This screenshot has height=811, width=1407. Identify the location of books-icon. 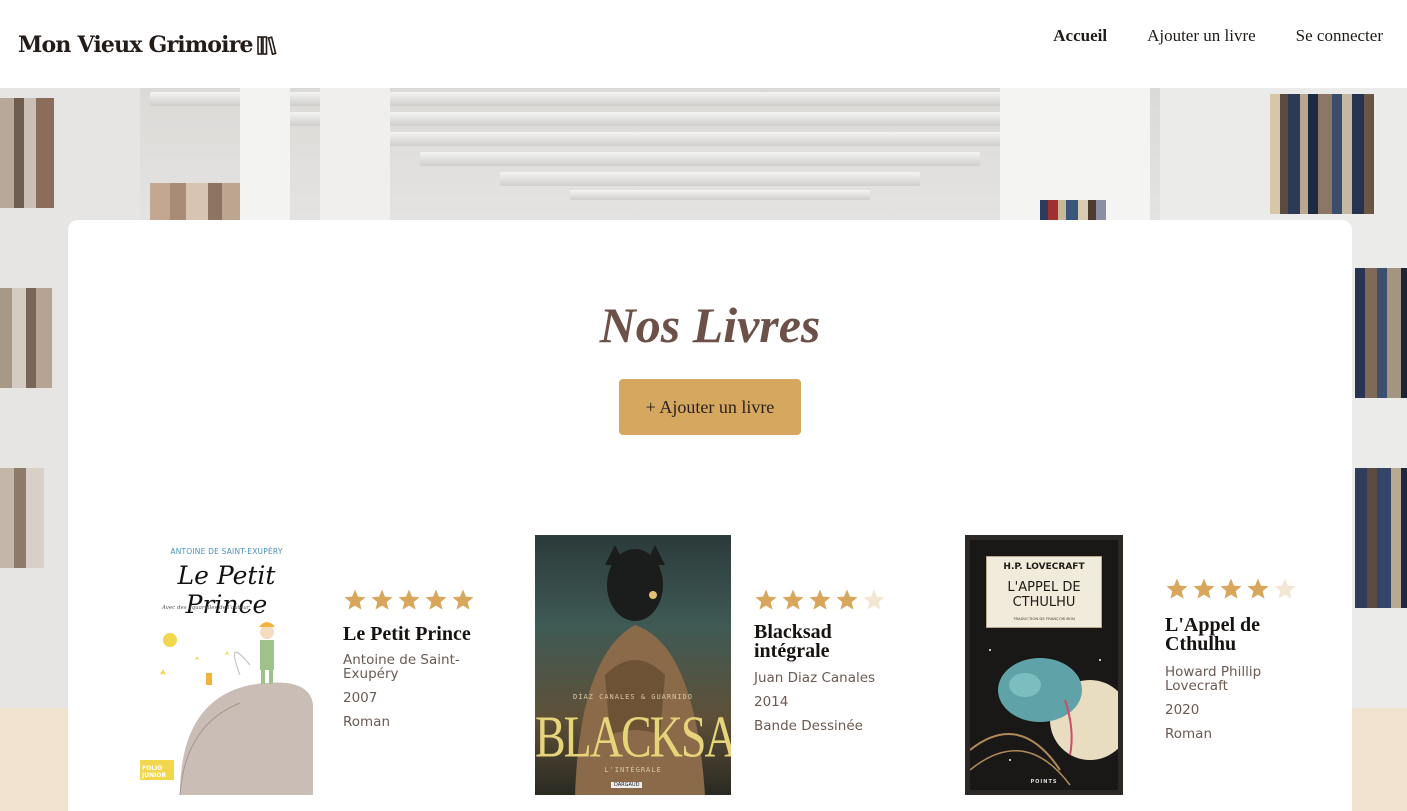
(266, 46).